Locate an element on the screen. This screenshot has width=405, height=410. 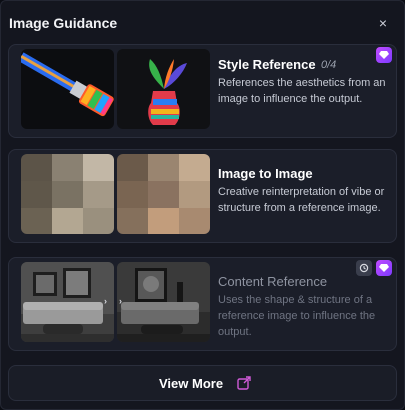
style-reference-count: 0/4 is located at coordinates (329, 65).